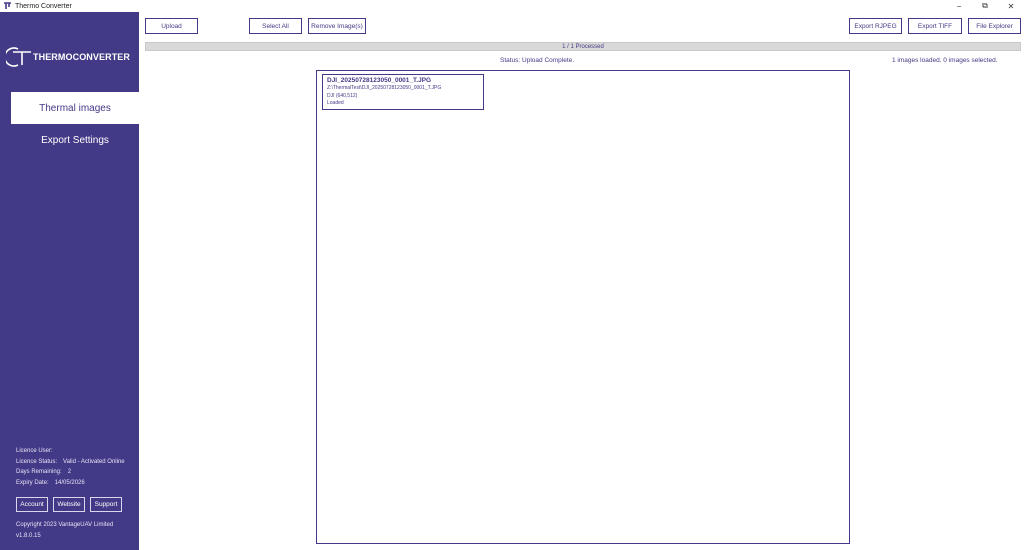 This screenshot has height=550, width=1024. What do you see at coordinates (65, 525) in the screenshot?
I see `copyright-text: Copyright 2023 VantageUAV Limited` at bounding box center [65, 525].